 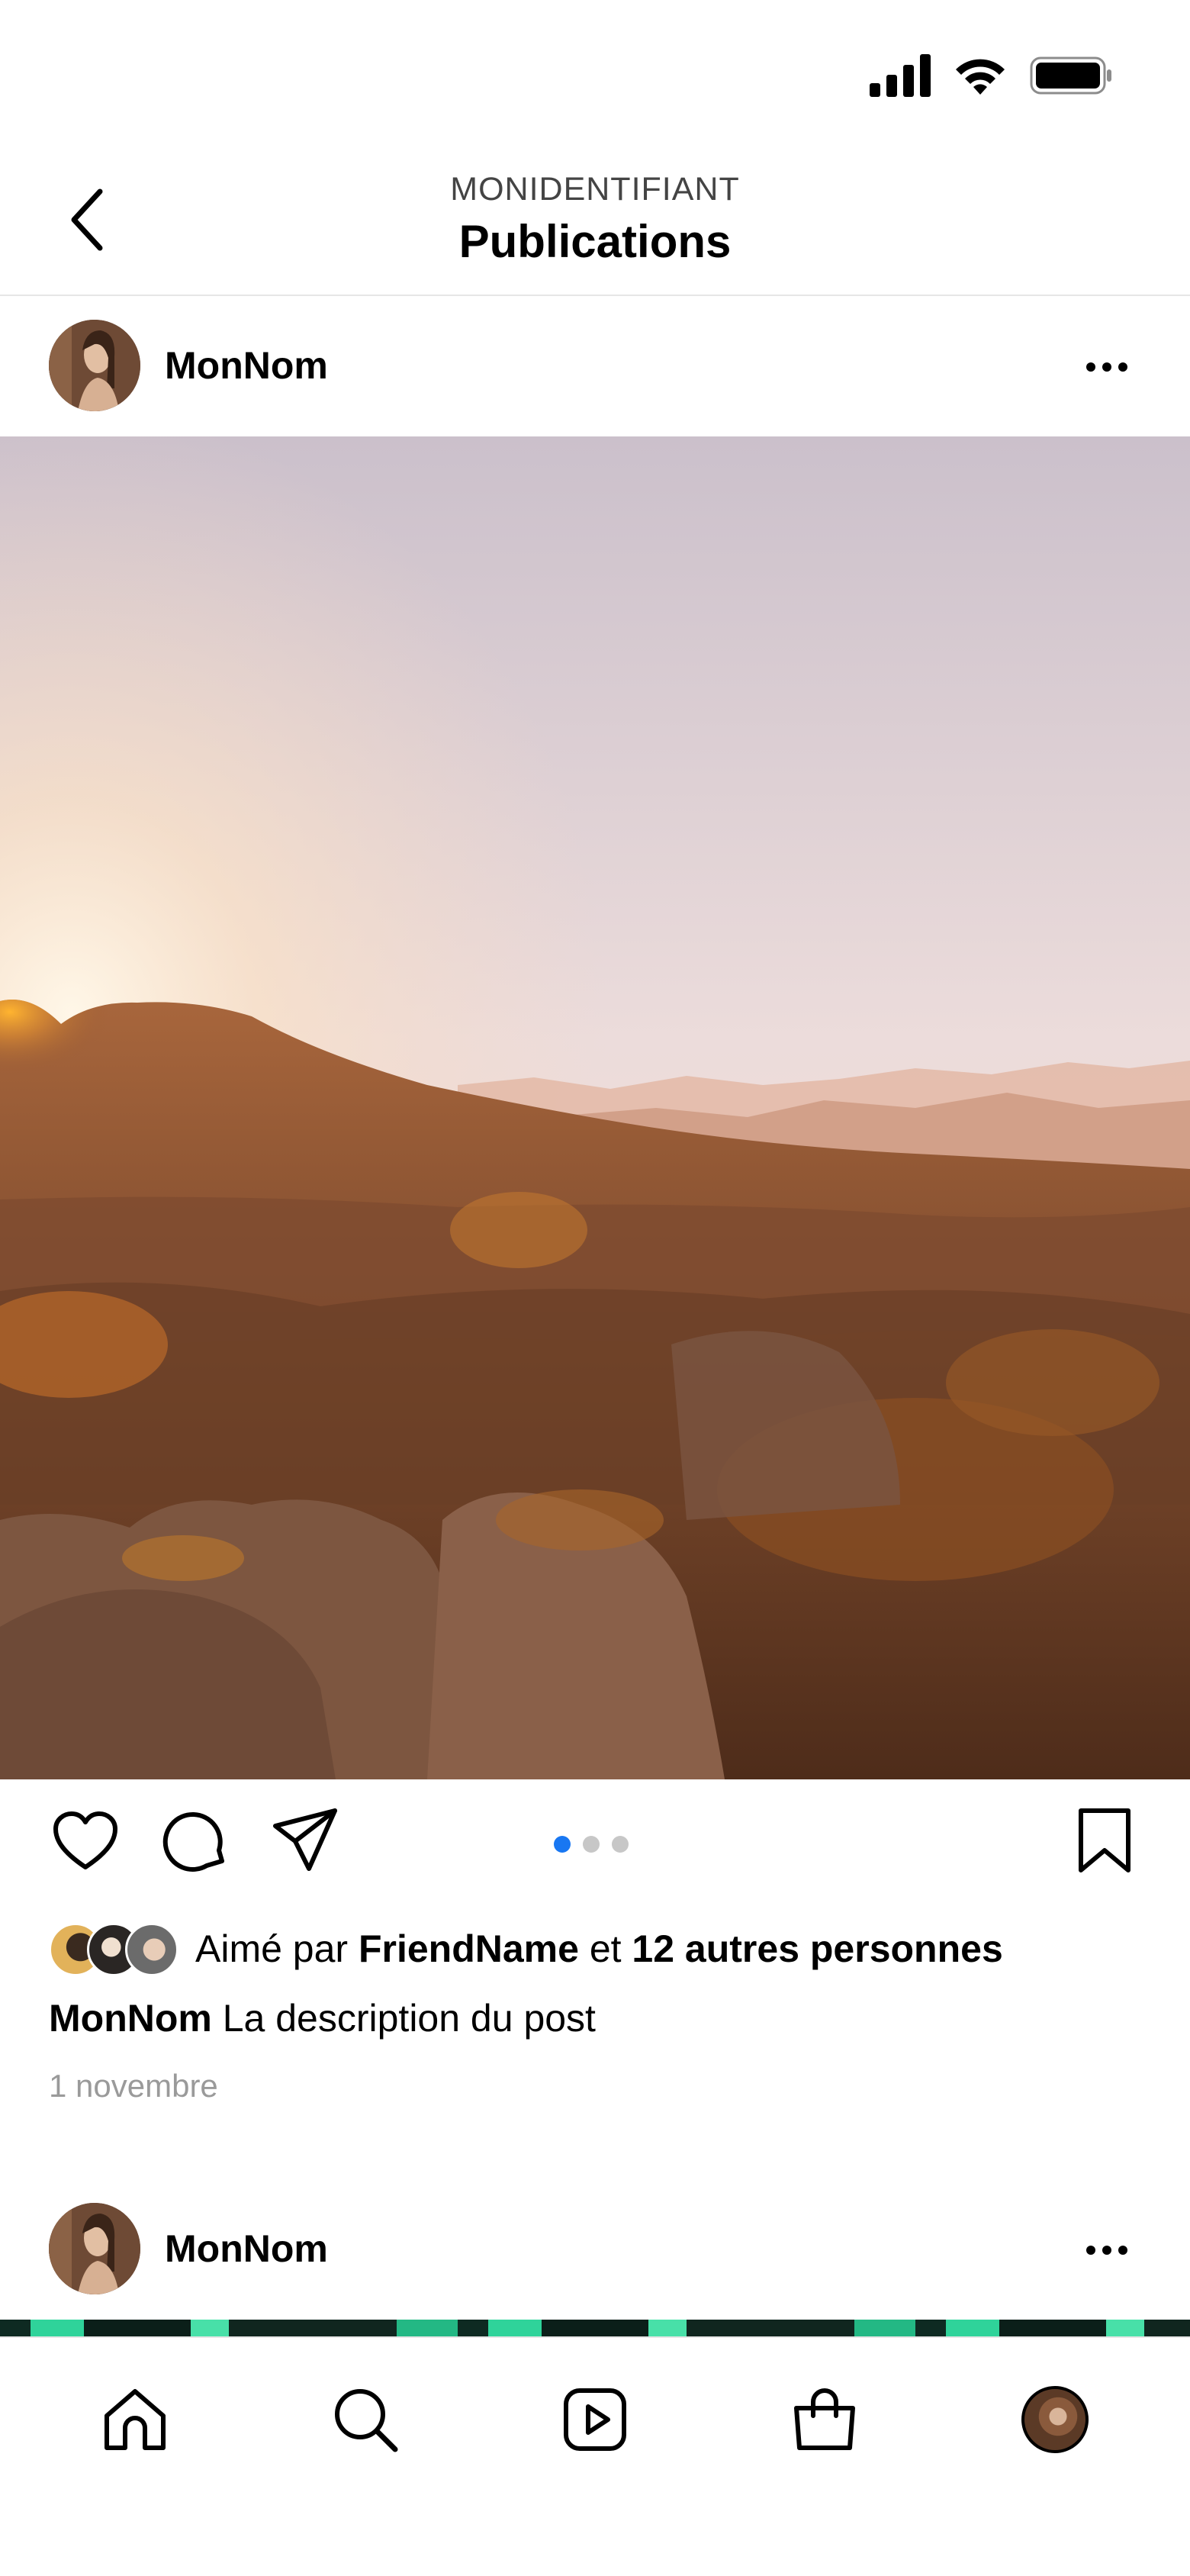 I want to click on home-icon, so click(x=135, y=2419).